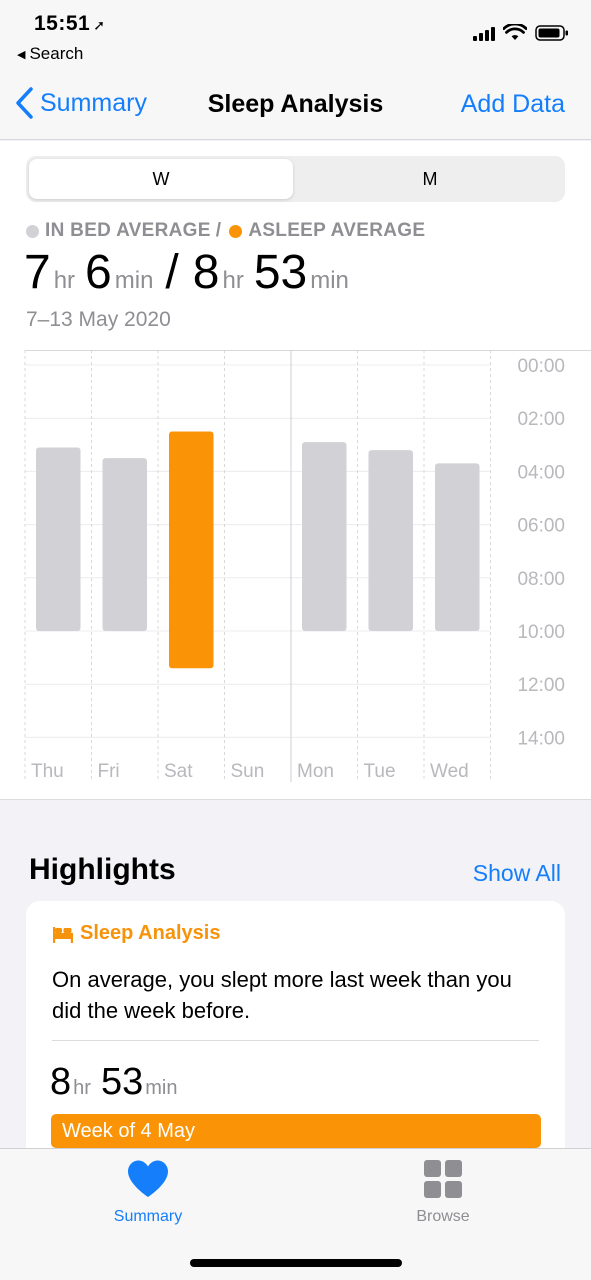  I want to click on x-tick-label: Mon, so click(315, 771).